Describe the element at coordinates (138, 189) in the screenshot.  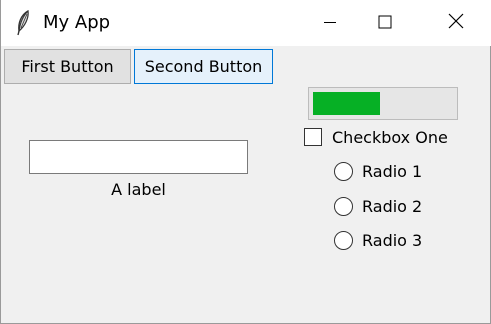
I see `a-label: A label` at that location.